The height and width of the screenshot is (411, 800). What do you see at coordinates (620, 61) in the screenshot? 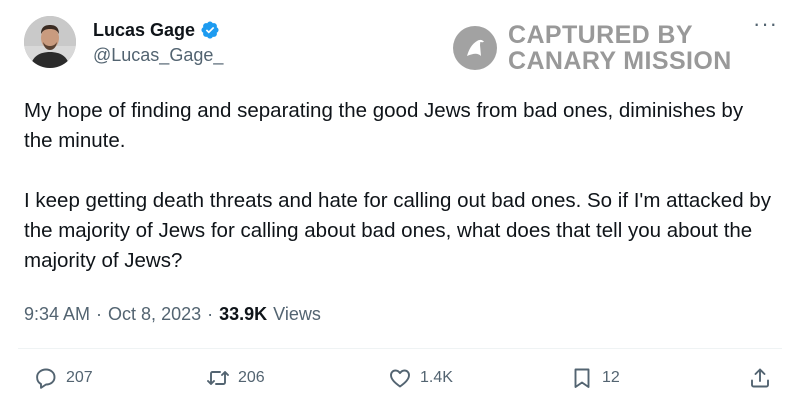
I see `watermark-line2: CANARY MISSION` at bounding box center [620, 61].